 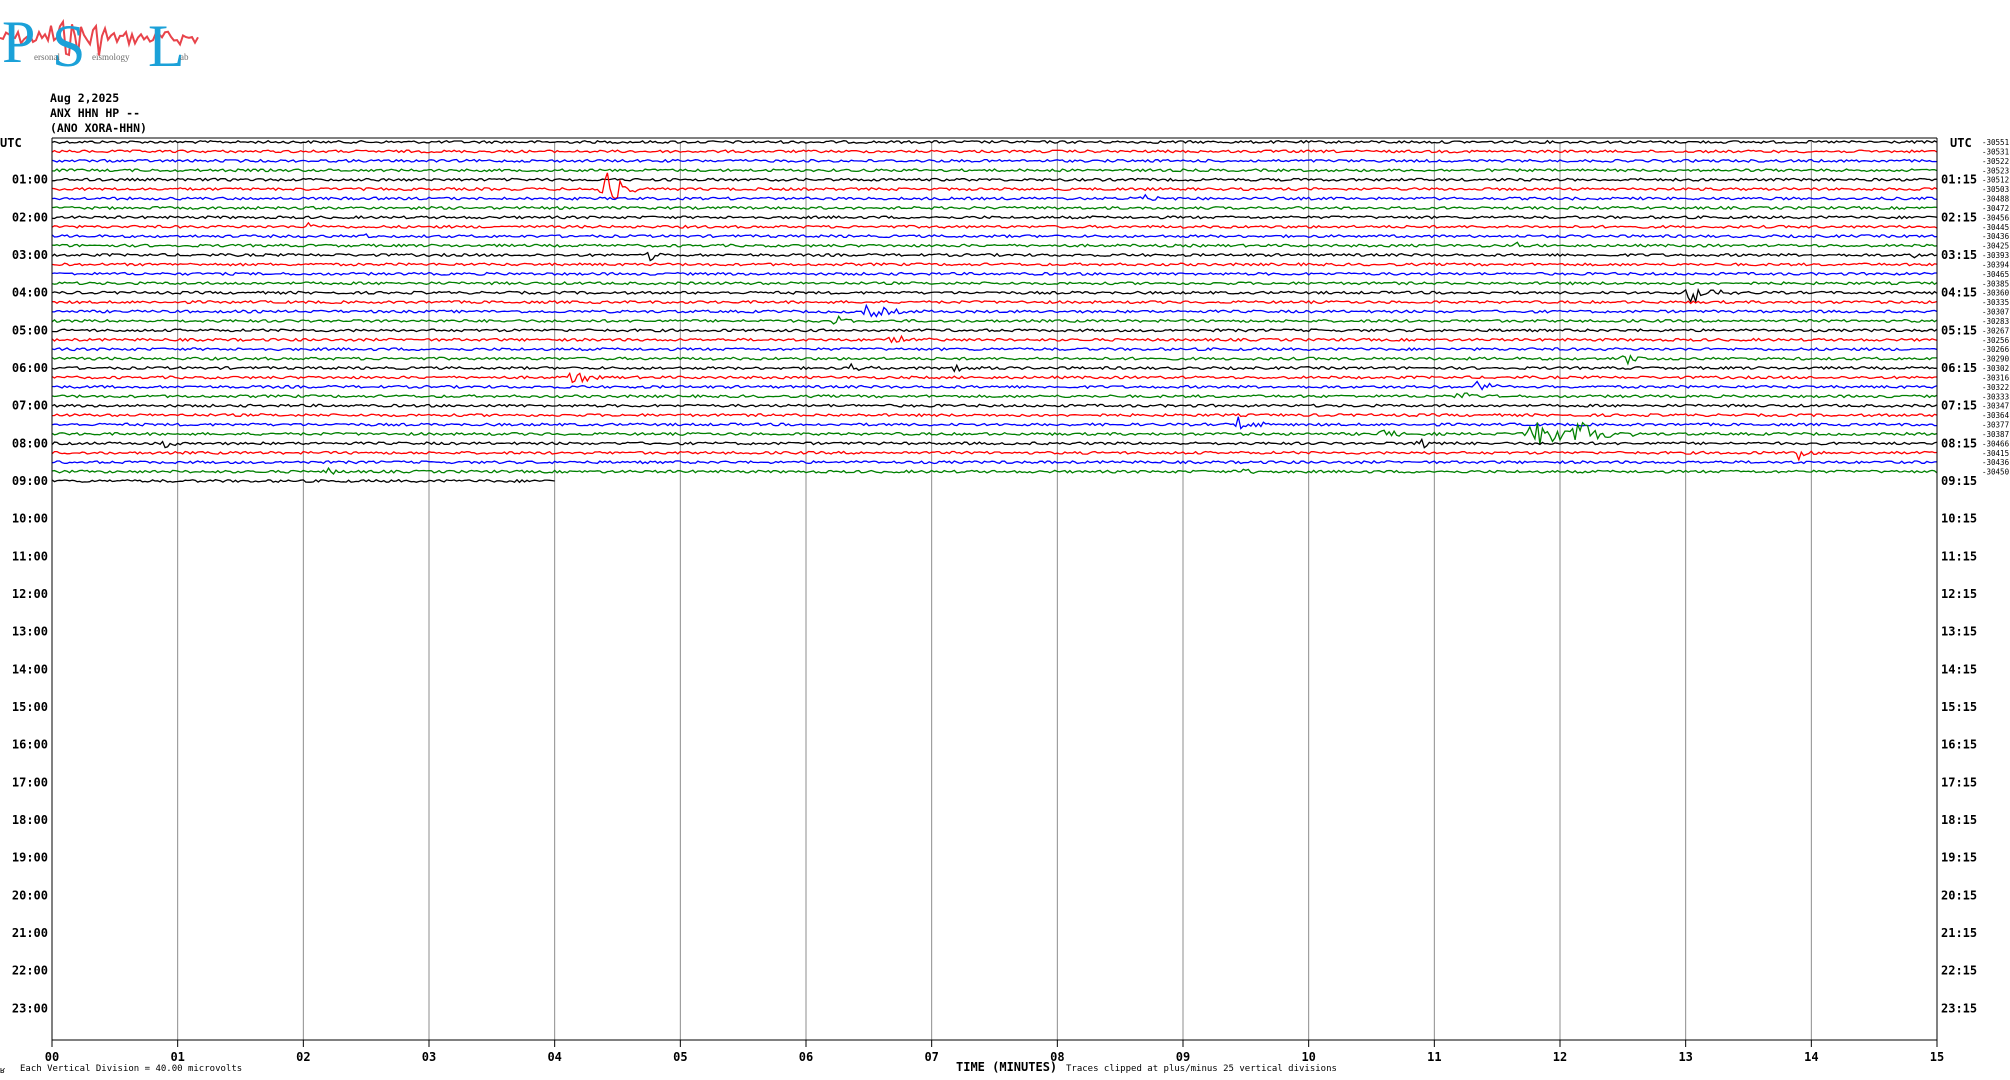 What do you see at coordinates (1959, 556) in the screenshot?
I see `right-hour-label: 11:15` at bounding box center [1959, 556].